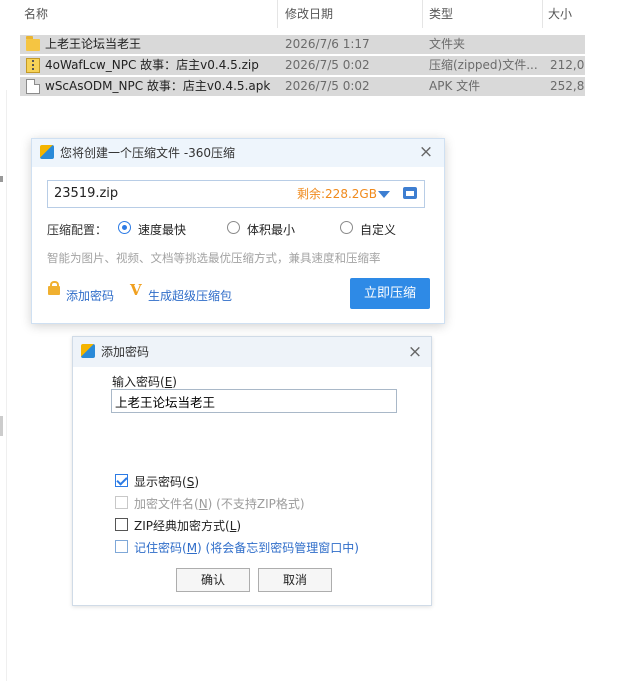 The width and height of the screenshot is (621, 681). What do you see at coordinates (378, 229) in the screenshot?
I see `radio-custom-label: 自定义` at bounding box center [378, 229].